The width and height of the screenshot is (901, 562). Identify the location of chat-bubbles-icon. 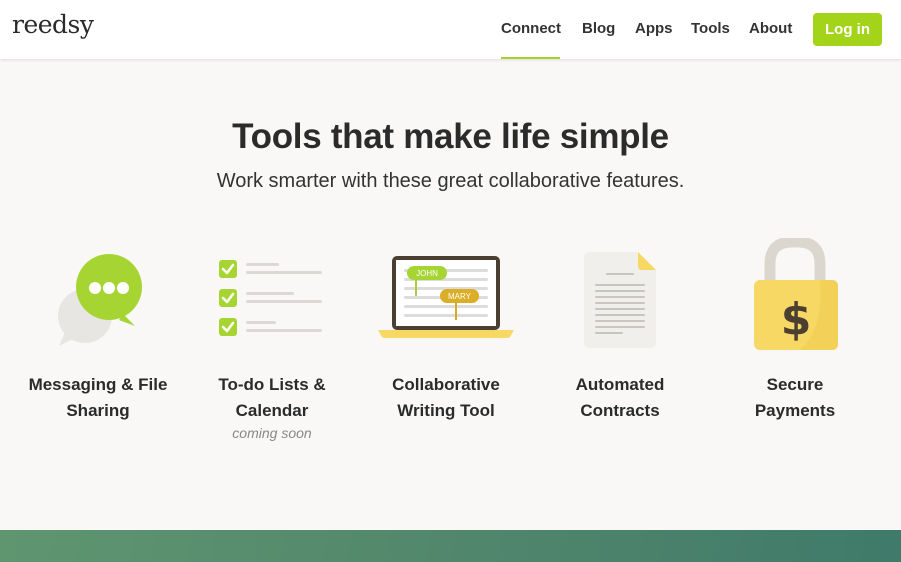
(100, 300).